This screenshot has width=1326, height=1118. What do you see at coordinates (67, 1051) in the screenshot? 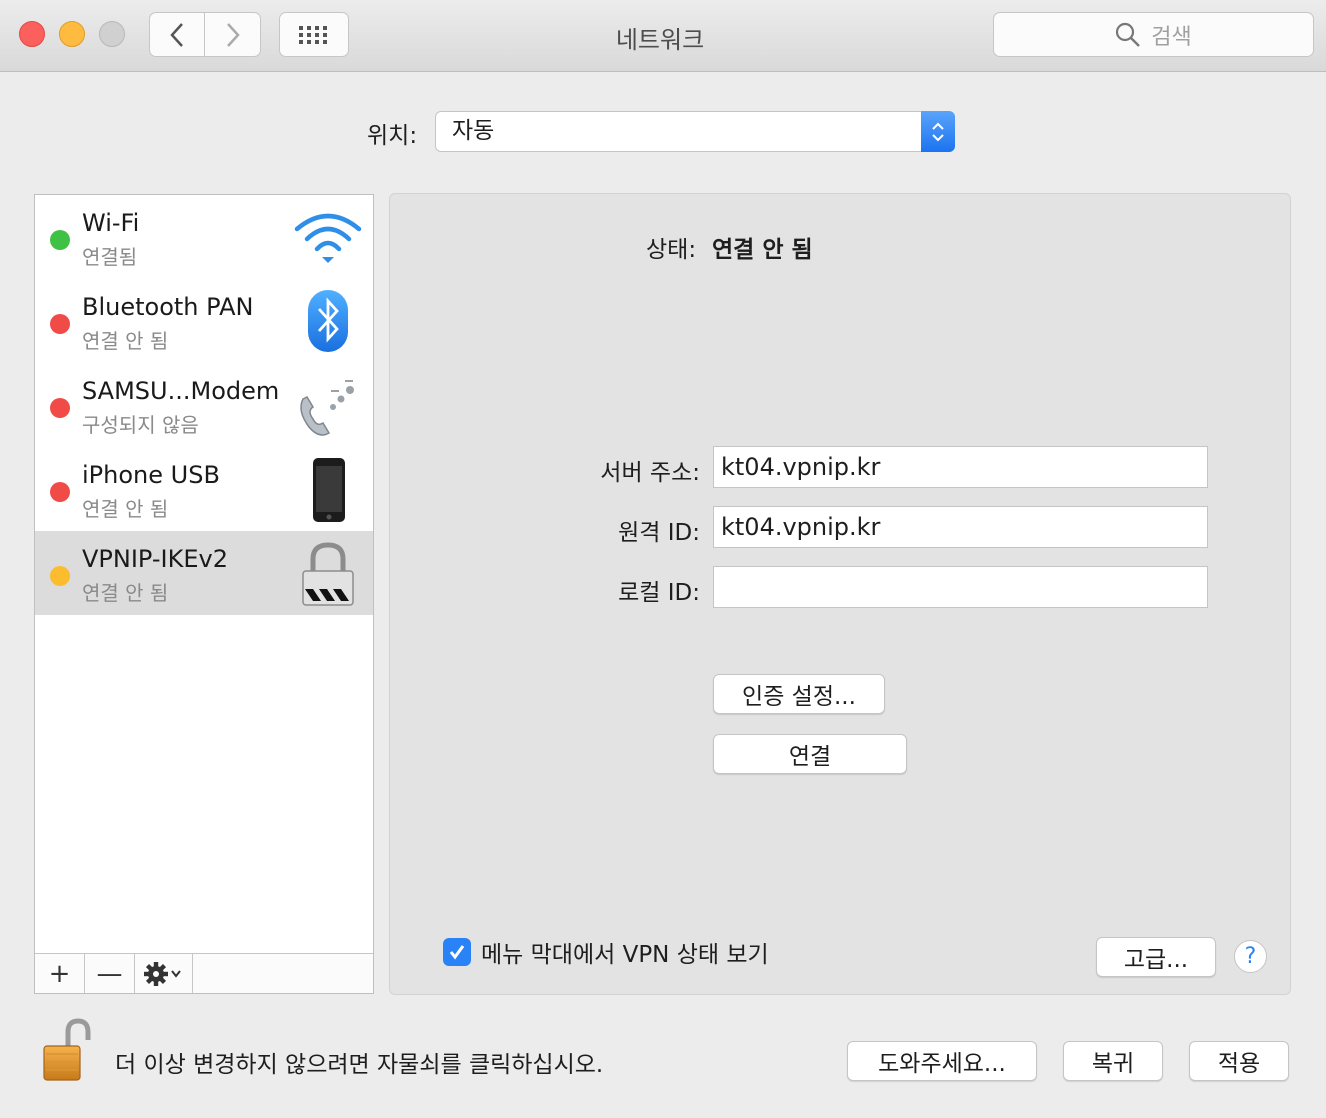
I see `padlock-open-icon` at bounding box center [67, 1051].